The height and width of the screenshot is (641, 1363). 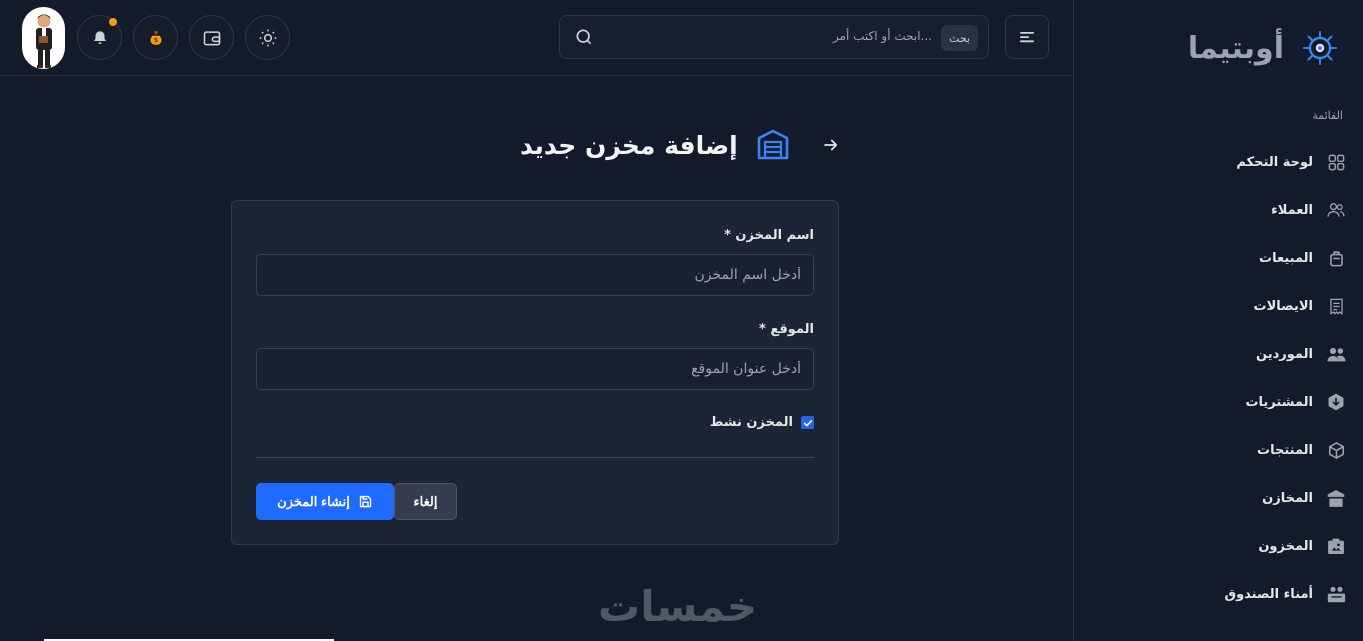 I want to click on search-shortcut-badge: بحث, so click(x=959, y=38).